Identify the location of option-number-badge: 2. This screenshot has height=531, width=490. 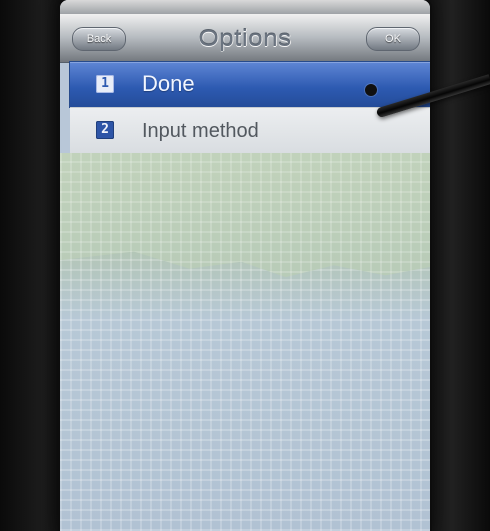
(105, 130).